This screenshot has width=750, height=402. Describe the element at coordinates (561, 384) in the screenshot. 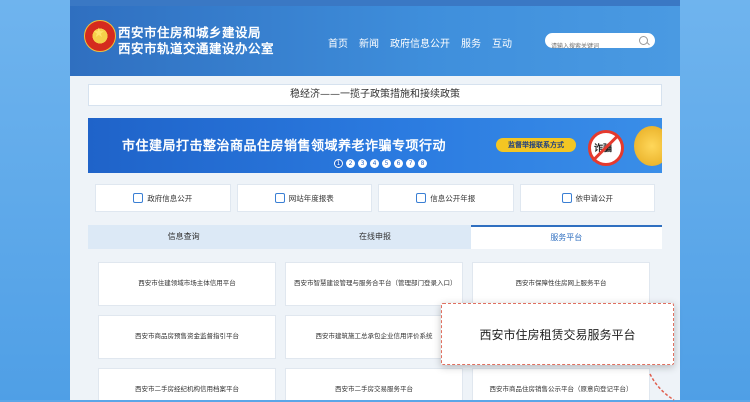

I see `service-item: 西安市商品住房销售公示平台（原意向登记平台）` at that location.